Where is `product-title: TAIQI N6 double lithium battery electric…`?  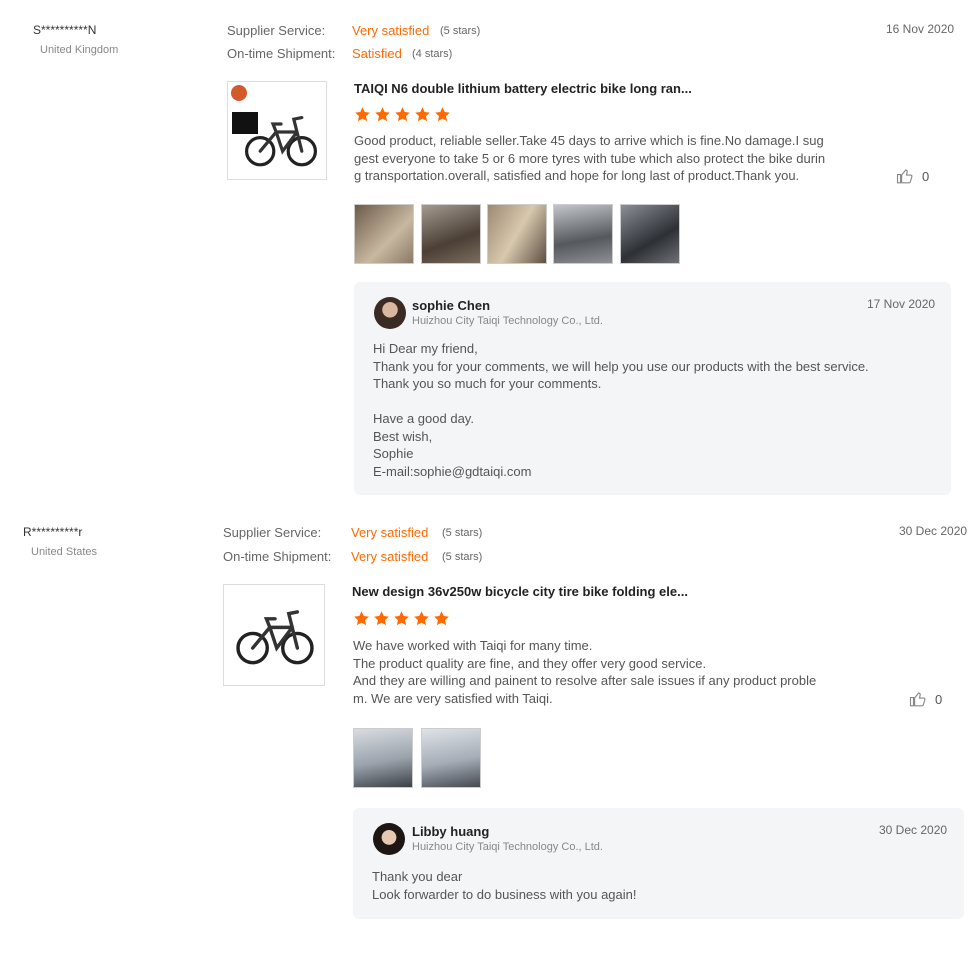
product-title: TAIQI N6 double lithium battery electric… is located at coordinates (523, 88).